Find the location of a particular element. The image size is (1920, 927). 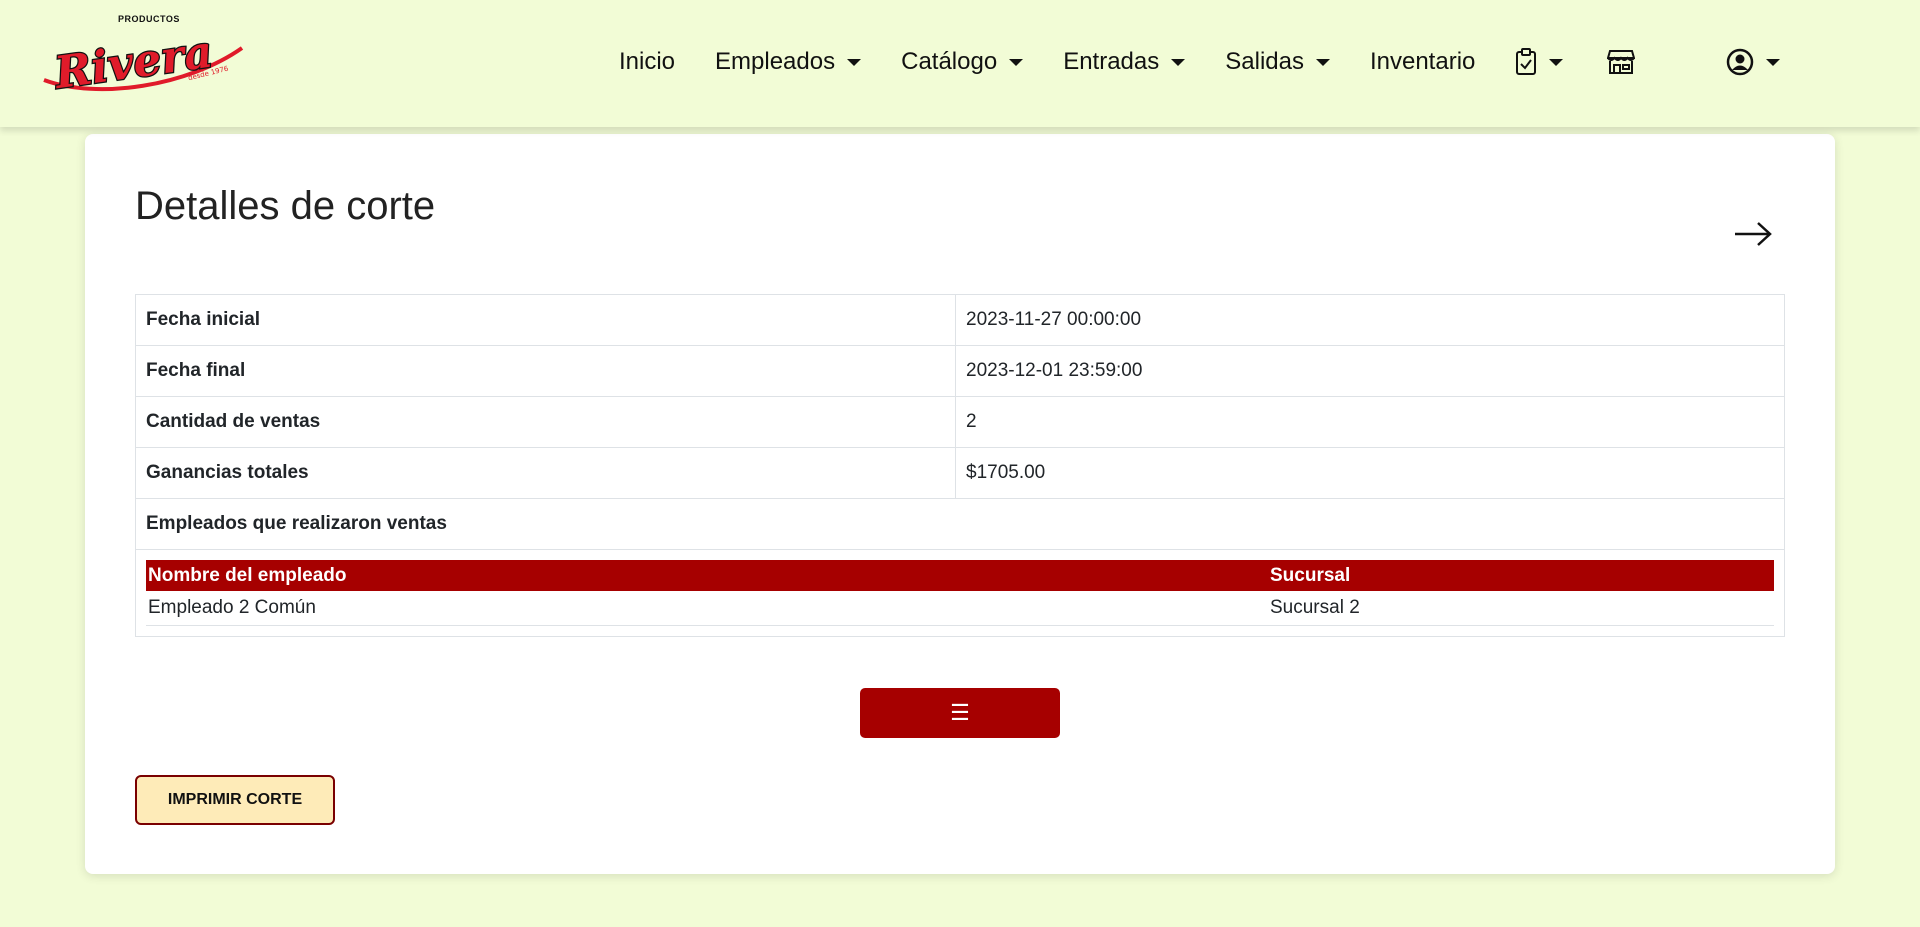

detail-label: Ganancias totales is located at coordinates (545, 473).